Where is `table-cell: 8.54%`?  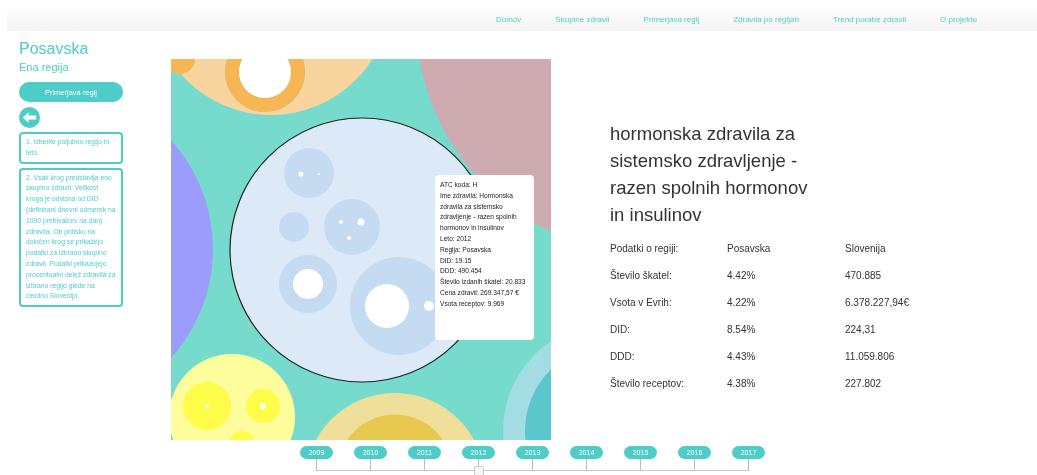
table-cell: 8.54% is located at coordinates (786, 329).